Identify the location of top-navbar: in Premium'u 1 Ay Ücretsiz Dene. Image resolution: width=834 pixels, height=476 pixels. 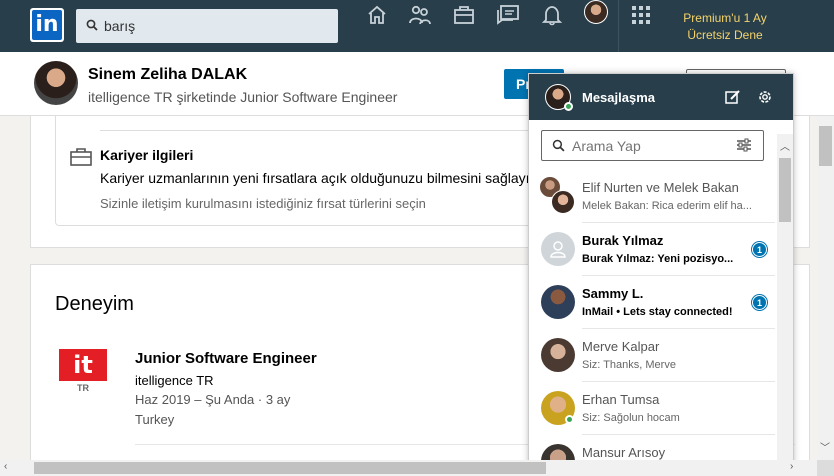
(417, 26).